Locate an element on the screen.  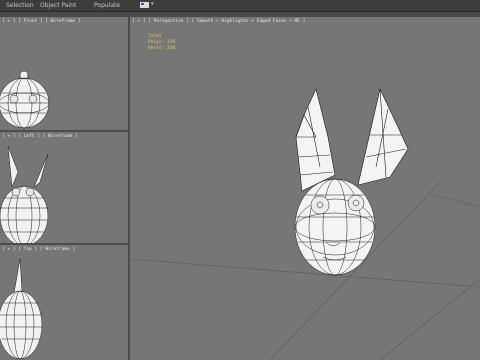
left-view-mesh is located at coordinates (24, 194).